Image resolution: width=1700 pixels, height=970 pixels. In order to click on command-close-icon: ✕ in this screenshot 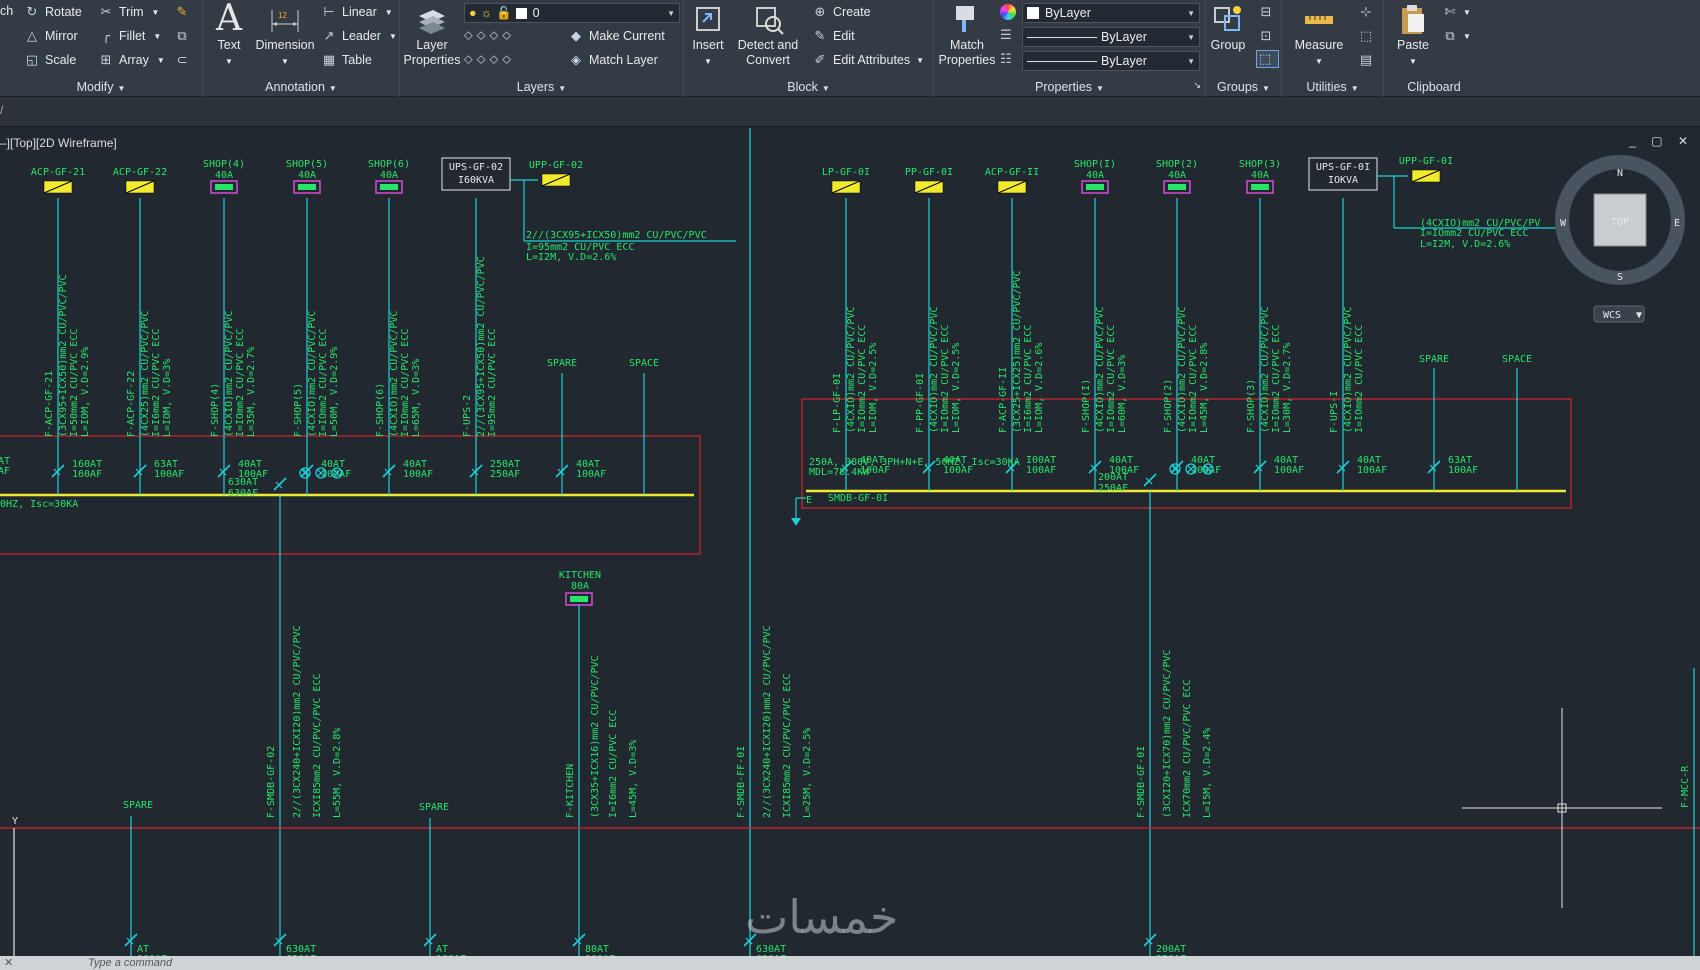, I will do `click(8, 963)`.